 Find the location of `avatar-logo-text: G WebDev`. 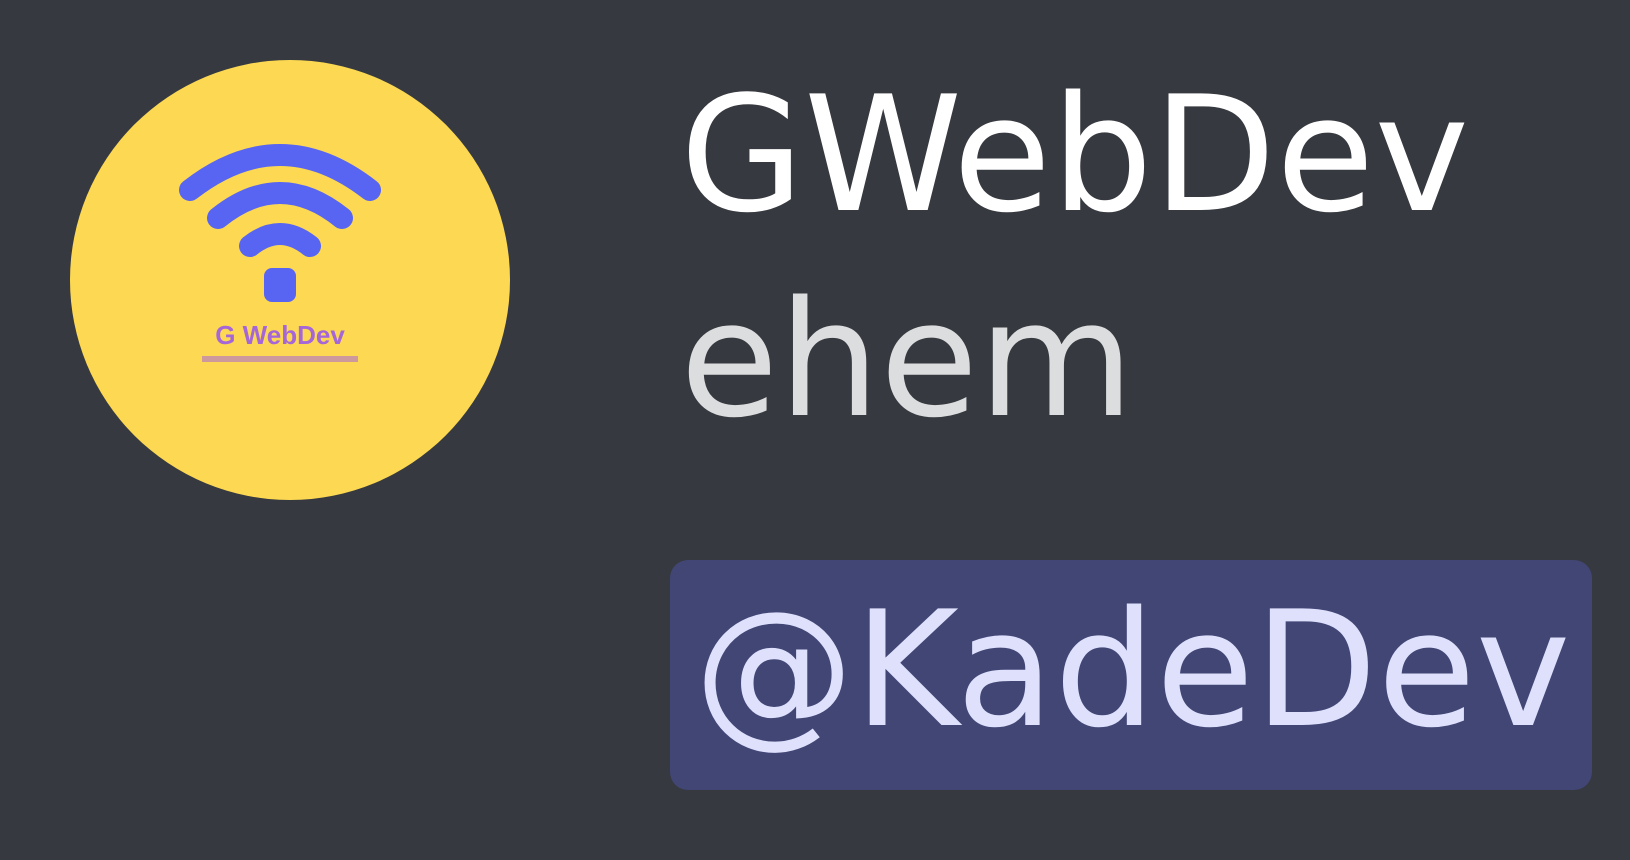

avatar-logo-text: G WebDev is located at coordinates (280, 335).